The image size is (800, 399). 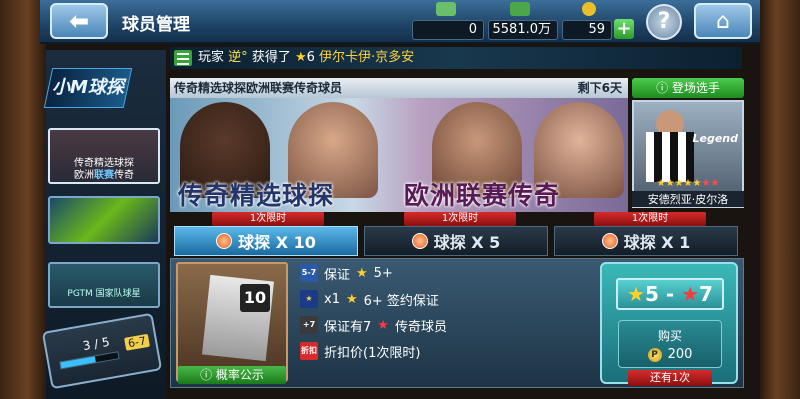 I want to click on rule-item: ★ x1 ★ 6+ 签约保证, so click(x=369, y=299).